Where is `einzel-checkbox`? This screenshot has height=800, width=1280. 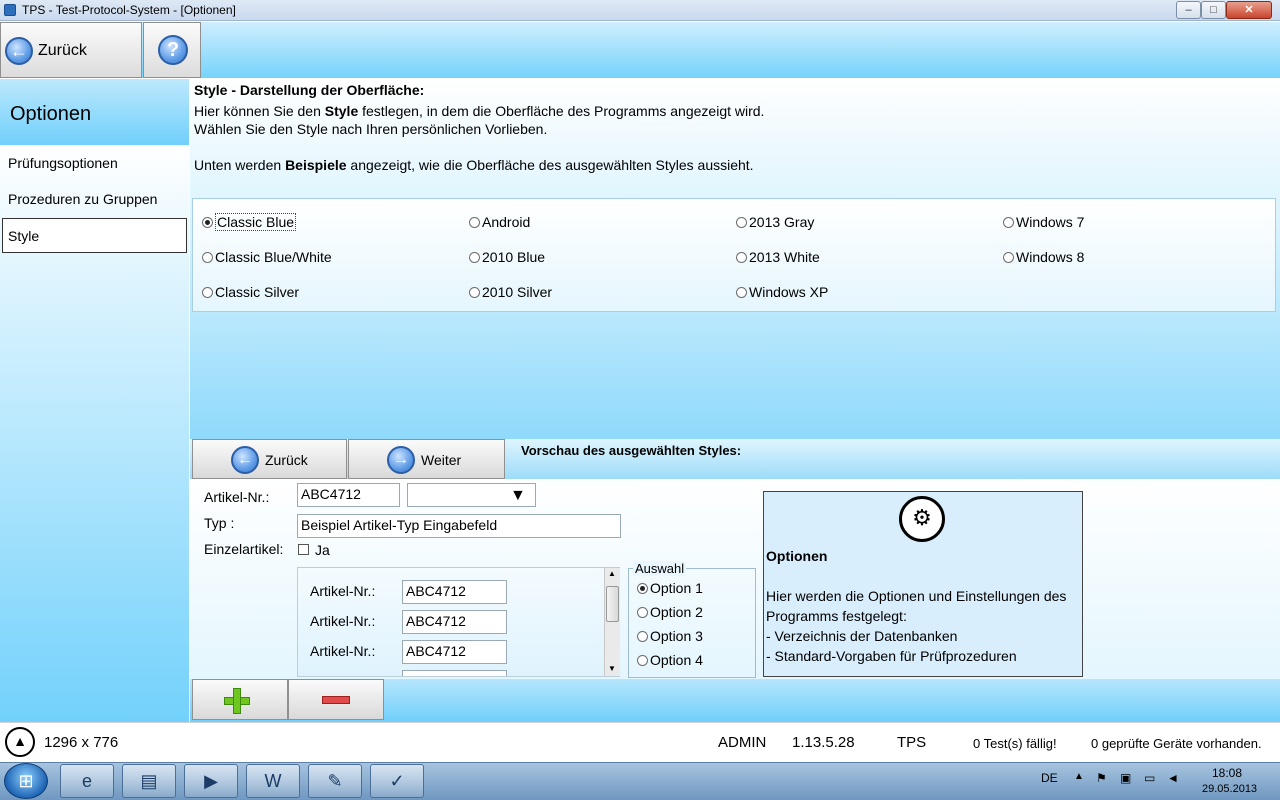
einzel-checkbox is located at coordinates (303, 549).